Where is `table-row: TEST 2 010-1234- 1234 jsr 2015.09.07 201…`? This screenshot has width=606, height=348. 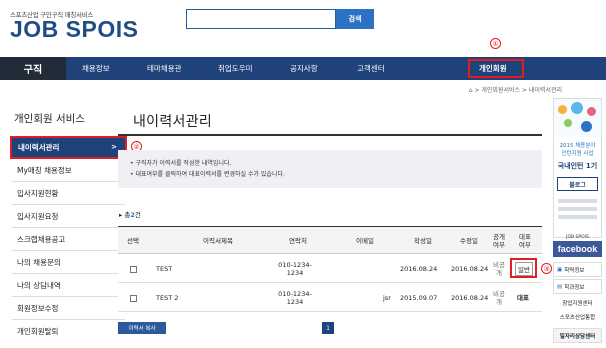
table-row: TEST 2 010-1234- 1234 jsr 2015.09.07 201… is located at coordinates (330, 298).